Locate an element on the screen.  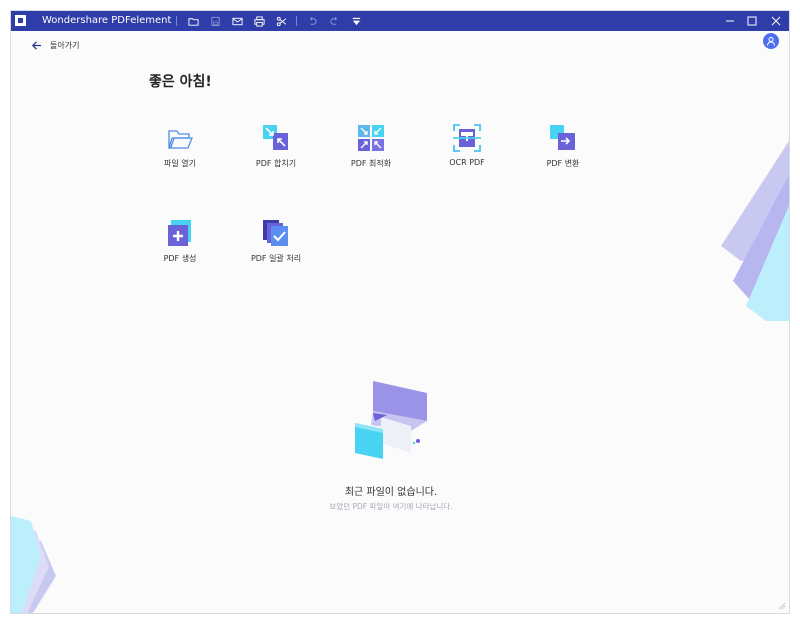
empty-recent-subtitle: 보았던 PDF 파일이 여기에 나타납니다. is located at coordinates (391, 506).